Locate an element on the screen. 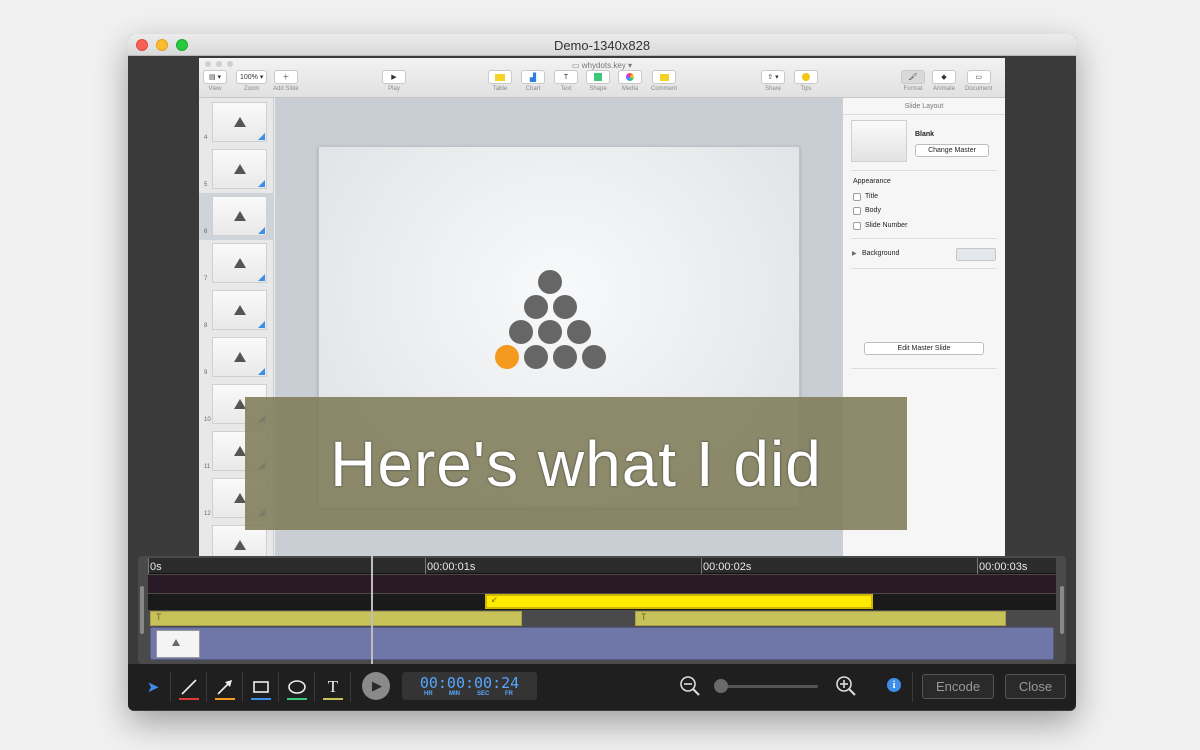 This screenshot has width=1200, height=750. trim-handle-right is located at coordinates (1062, 610).